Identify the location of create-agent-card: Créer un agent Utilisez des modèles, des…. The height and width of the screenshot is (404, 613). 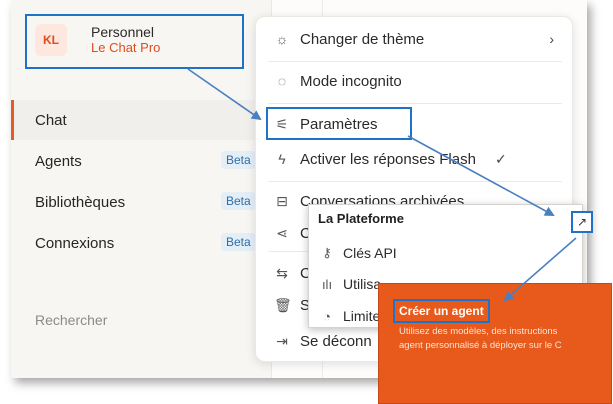
(495, 343).